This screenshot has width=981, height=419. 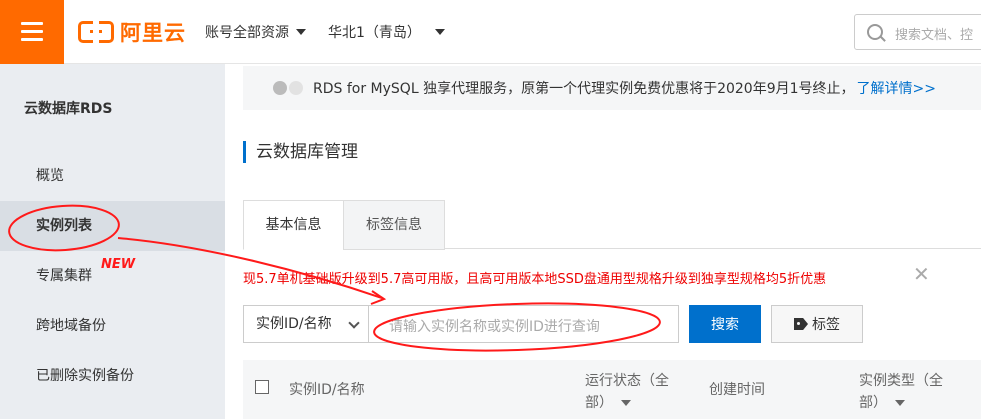 What do you see at coordinates (612, 225) in the screenshot?
I see `tab-bar: 基本信息 标签信息` at bounding box center [612, 225].